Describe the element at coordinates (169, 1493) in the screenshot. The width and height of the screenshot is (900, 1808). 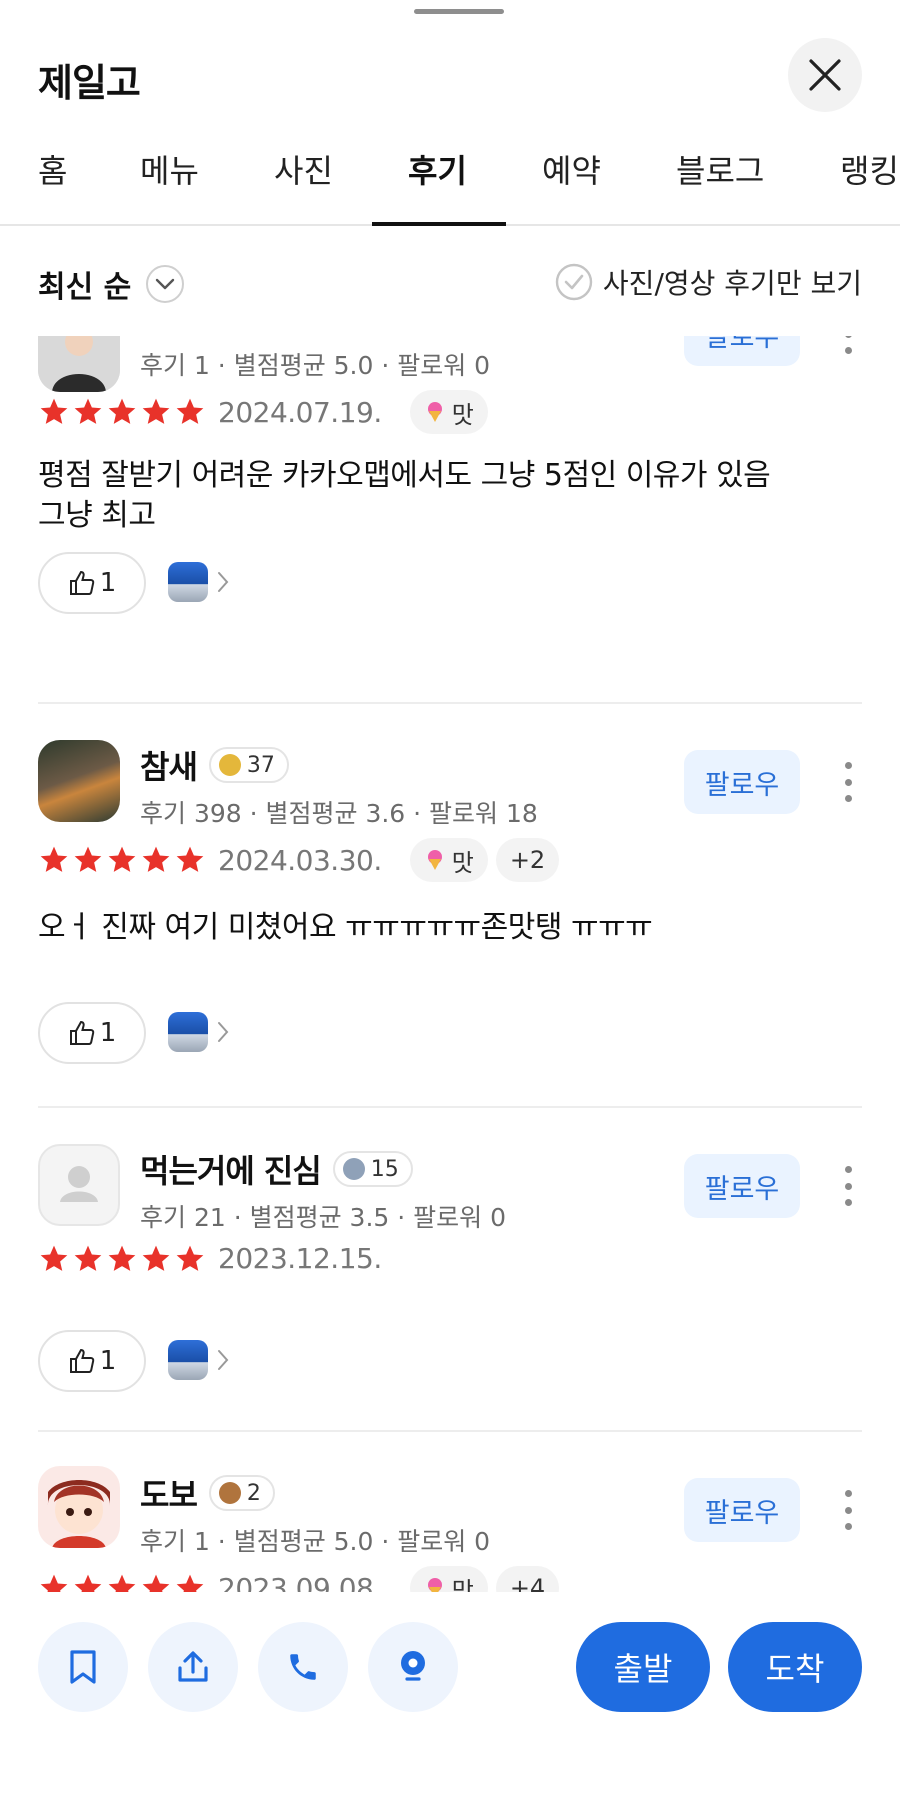
I see `reviewer-name: 도보` at that location.